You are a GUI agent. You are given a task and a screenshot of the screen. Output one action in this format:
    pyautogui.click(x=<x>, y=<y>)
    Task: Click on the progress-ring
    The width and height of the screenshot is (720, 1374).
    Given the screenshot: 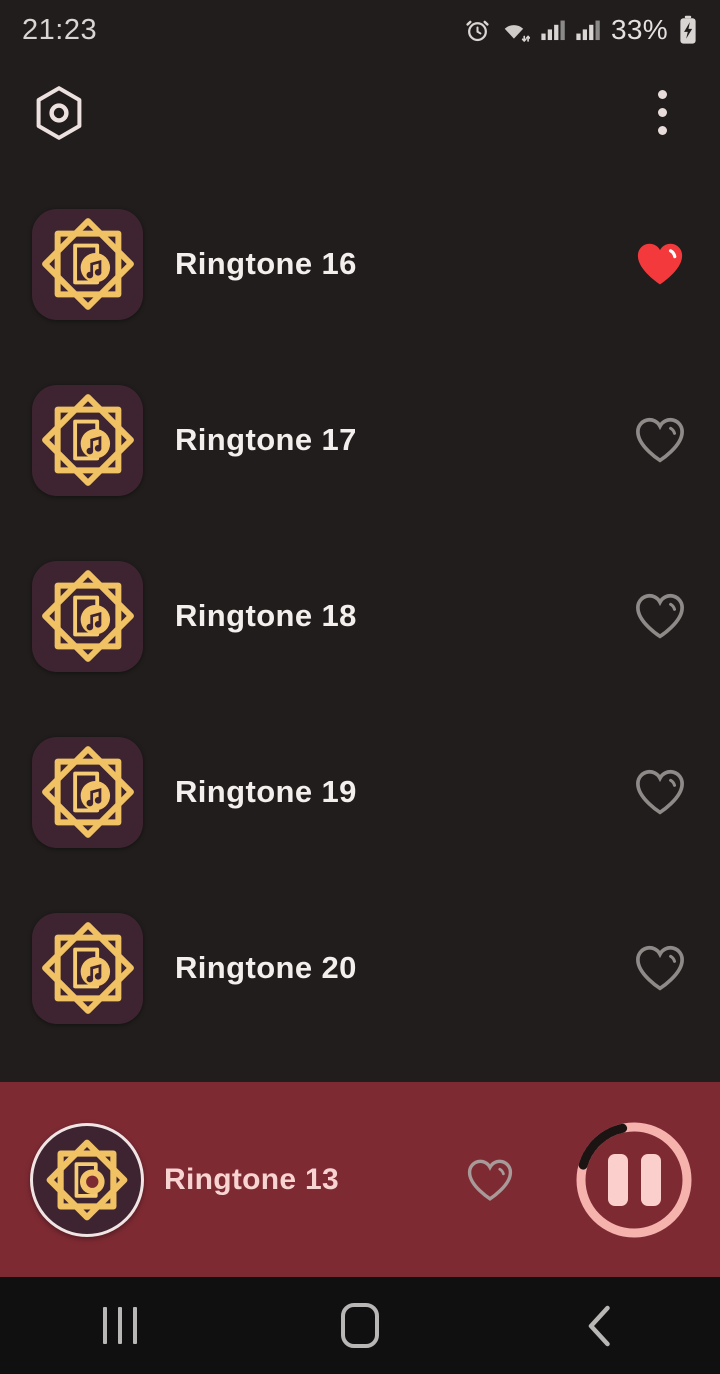 What is the action you would take?
    pyautogui.click(x=634, y=1179)
    